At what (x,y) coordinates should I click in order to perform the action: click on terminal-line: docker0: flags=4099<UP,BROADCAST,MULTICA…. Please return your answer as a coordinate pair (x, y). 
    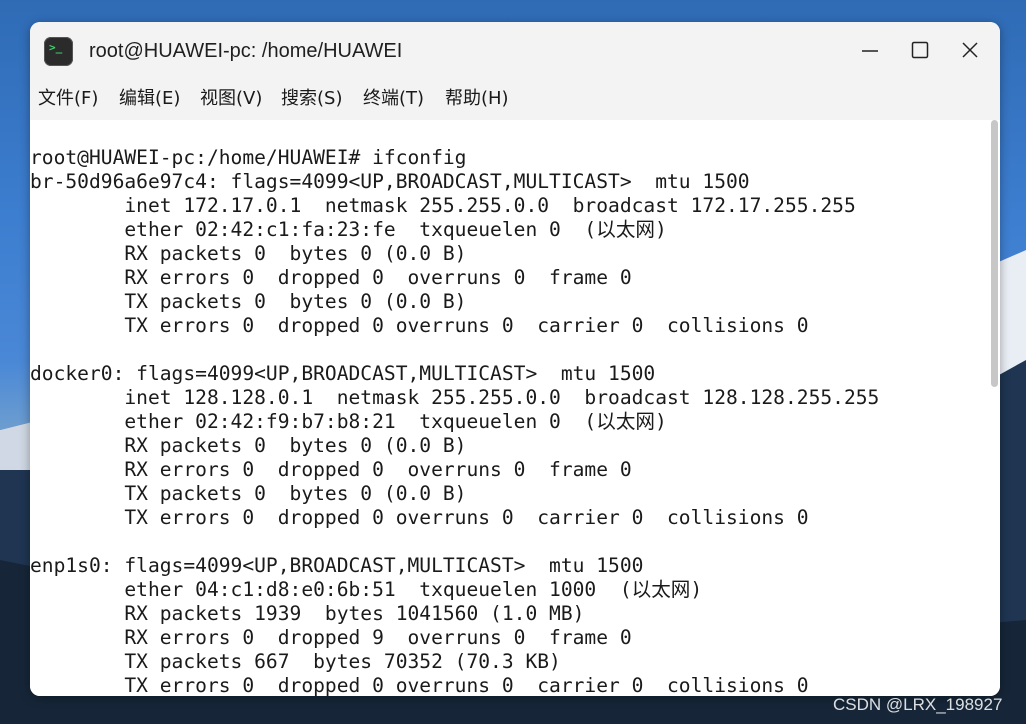
    Looking at the image, I should click on (343, 373).